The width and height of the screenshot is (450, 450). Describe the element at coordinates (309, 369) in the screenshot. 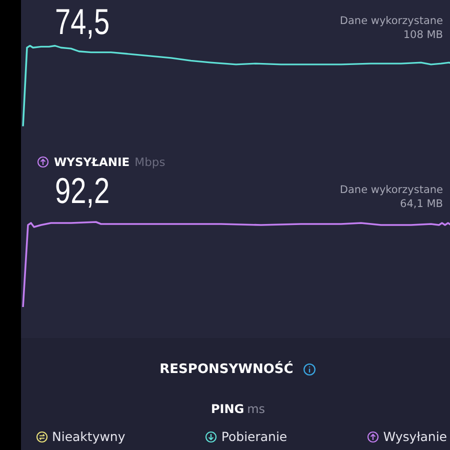

I see `info-icon` at that location.